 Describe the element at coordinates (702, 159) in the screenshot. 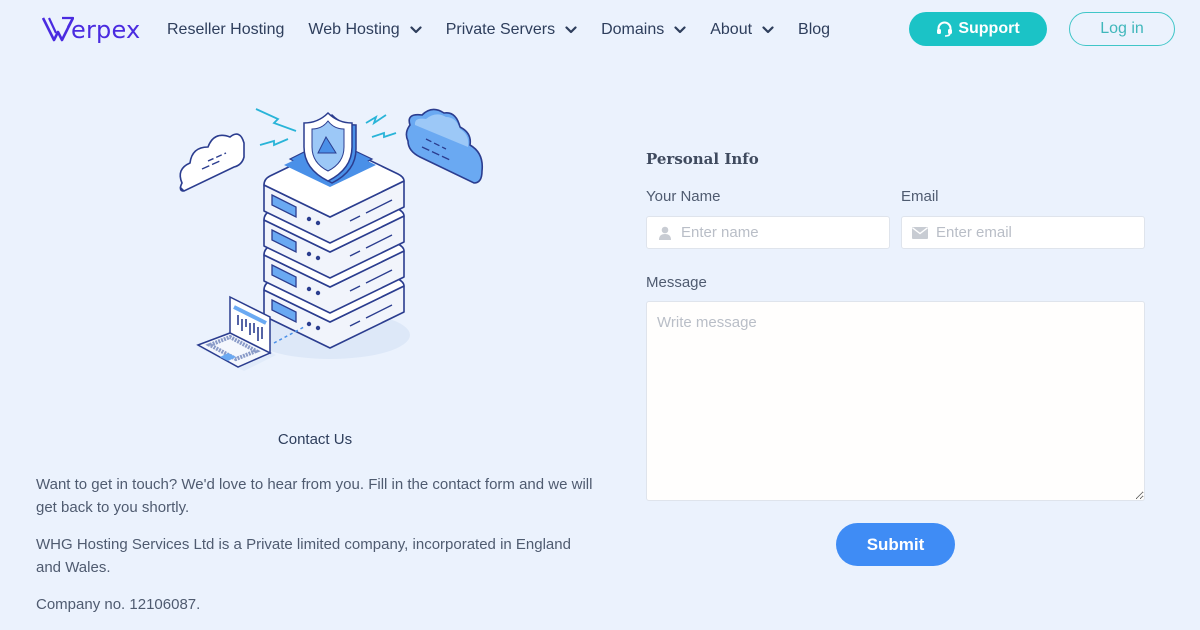

I see `form-heading: Personal Info` at that location.